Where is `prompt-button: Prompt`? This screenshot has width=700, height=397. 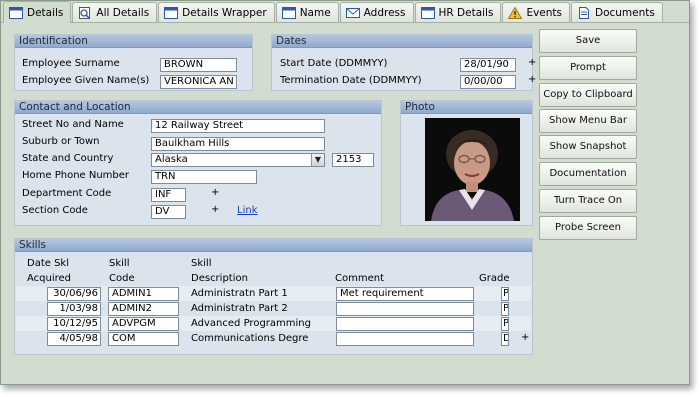
prompt-button: Prompt is located at coordinates (588, 68).